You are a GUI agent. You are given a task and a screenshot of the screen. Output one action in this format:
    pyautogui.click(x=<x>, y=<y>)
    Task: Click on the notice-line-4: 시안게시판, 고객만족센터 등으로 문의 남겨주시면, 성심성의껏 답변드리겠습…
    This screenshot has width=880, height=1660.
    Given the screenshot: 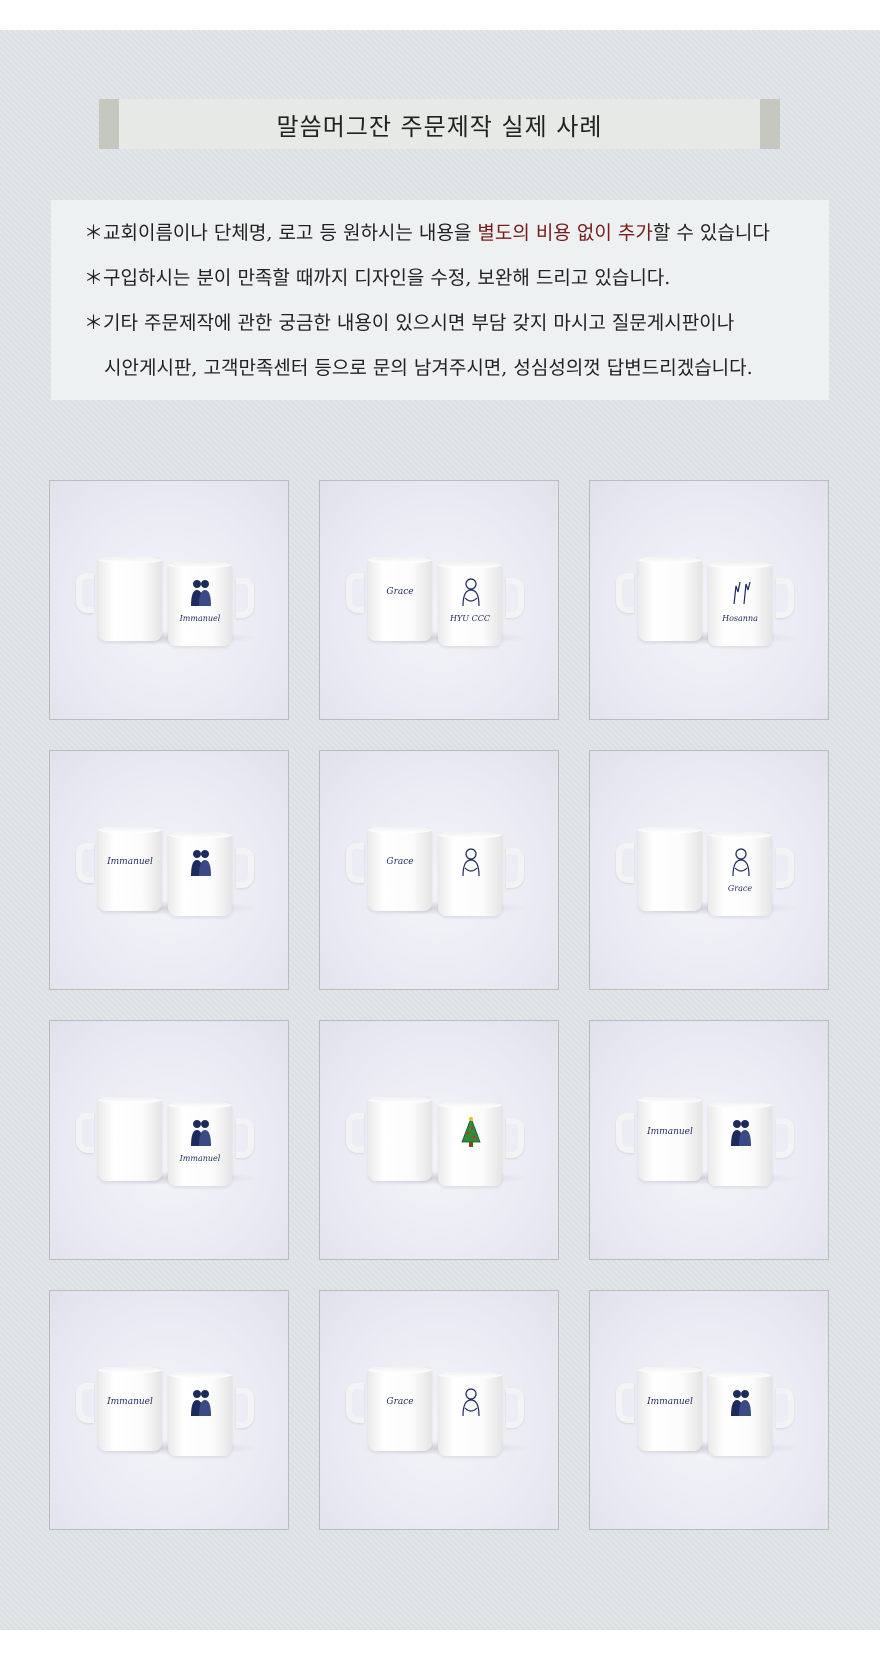 What is the action you would take?
    pyautogui.click(x=428, y=368)
    